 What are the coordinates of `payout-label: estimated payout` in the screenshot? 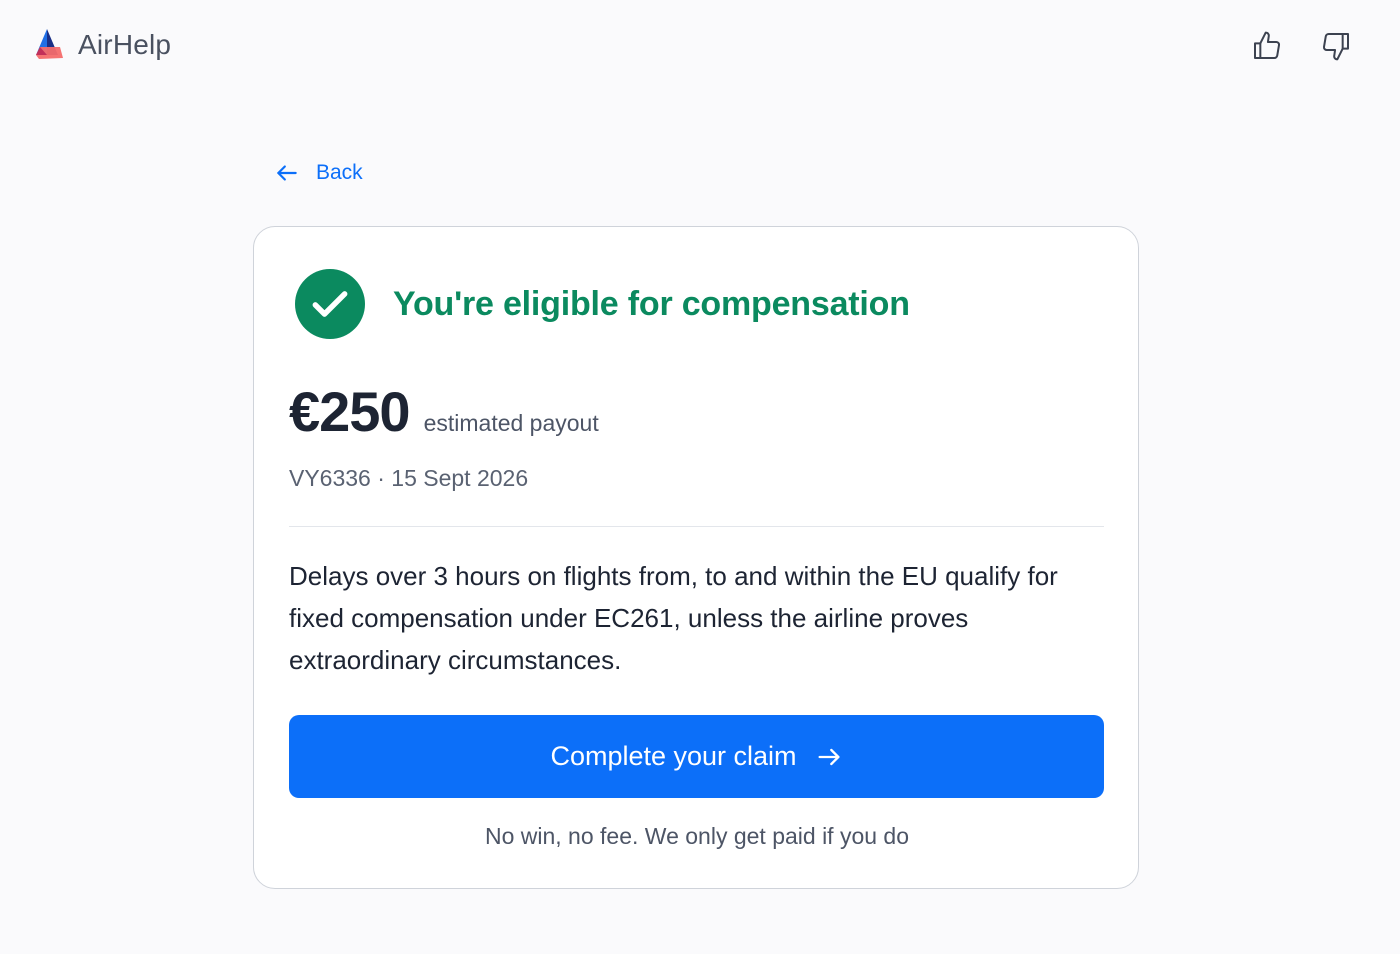 It's located at (511, 423).